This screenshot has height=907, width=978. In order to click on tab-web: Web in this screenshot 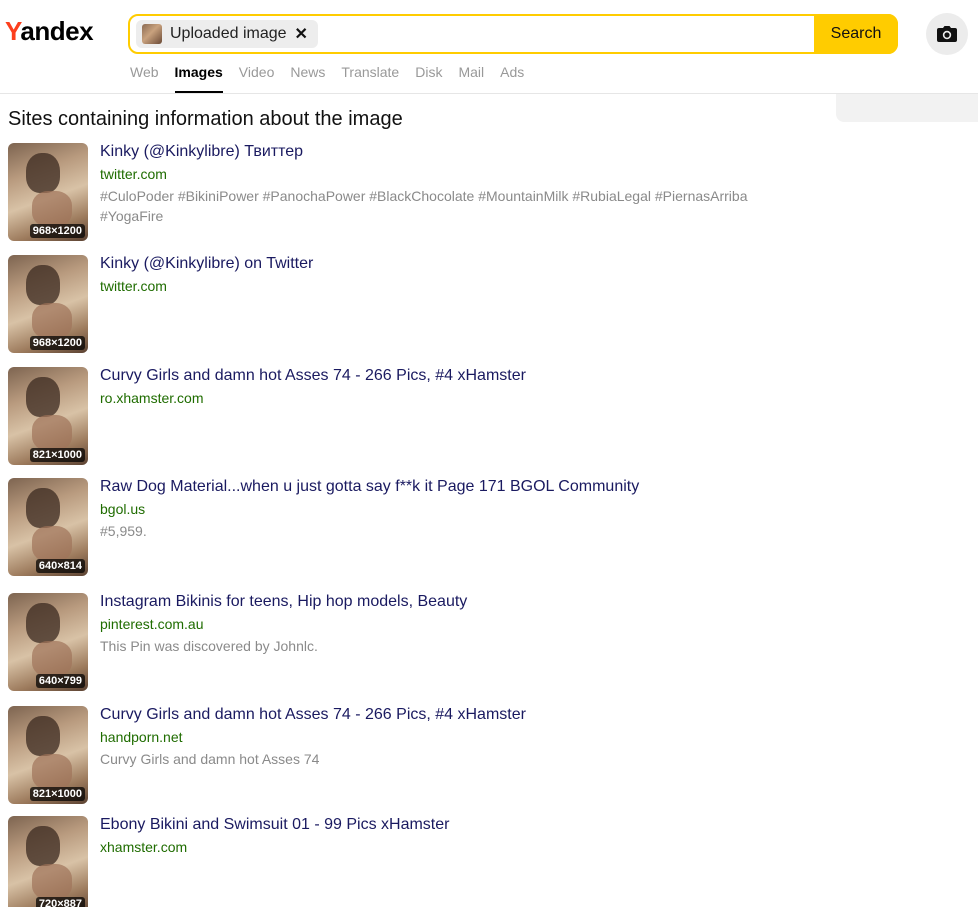, I will do `click(144, 78)`.